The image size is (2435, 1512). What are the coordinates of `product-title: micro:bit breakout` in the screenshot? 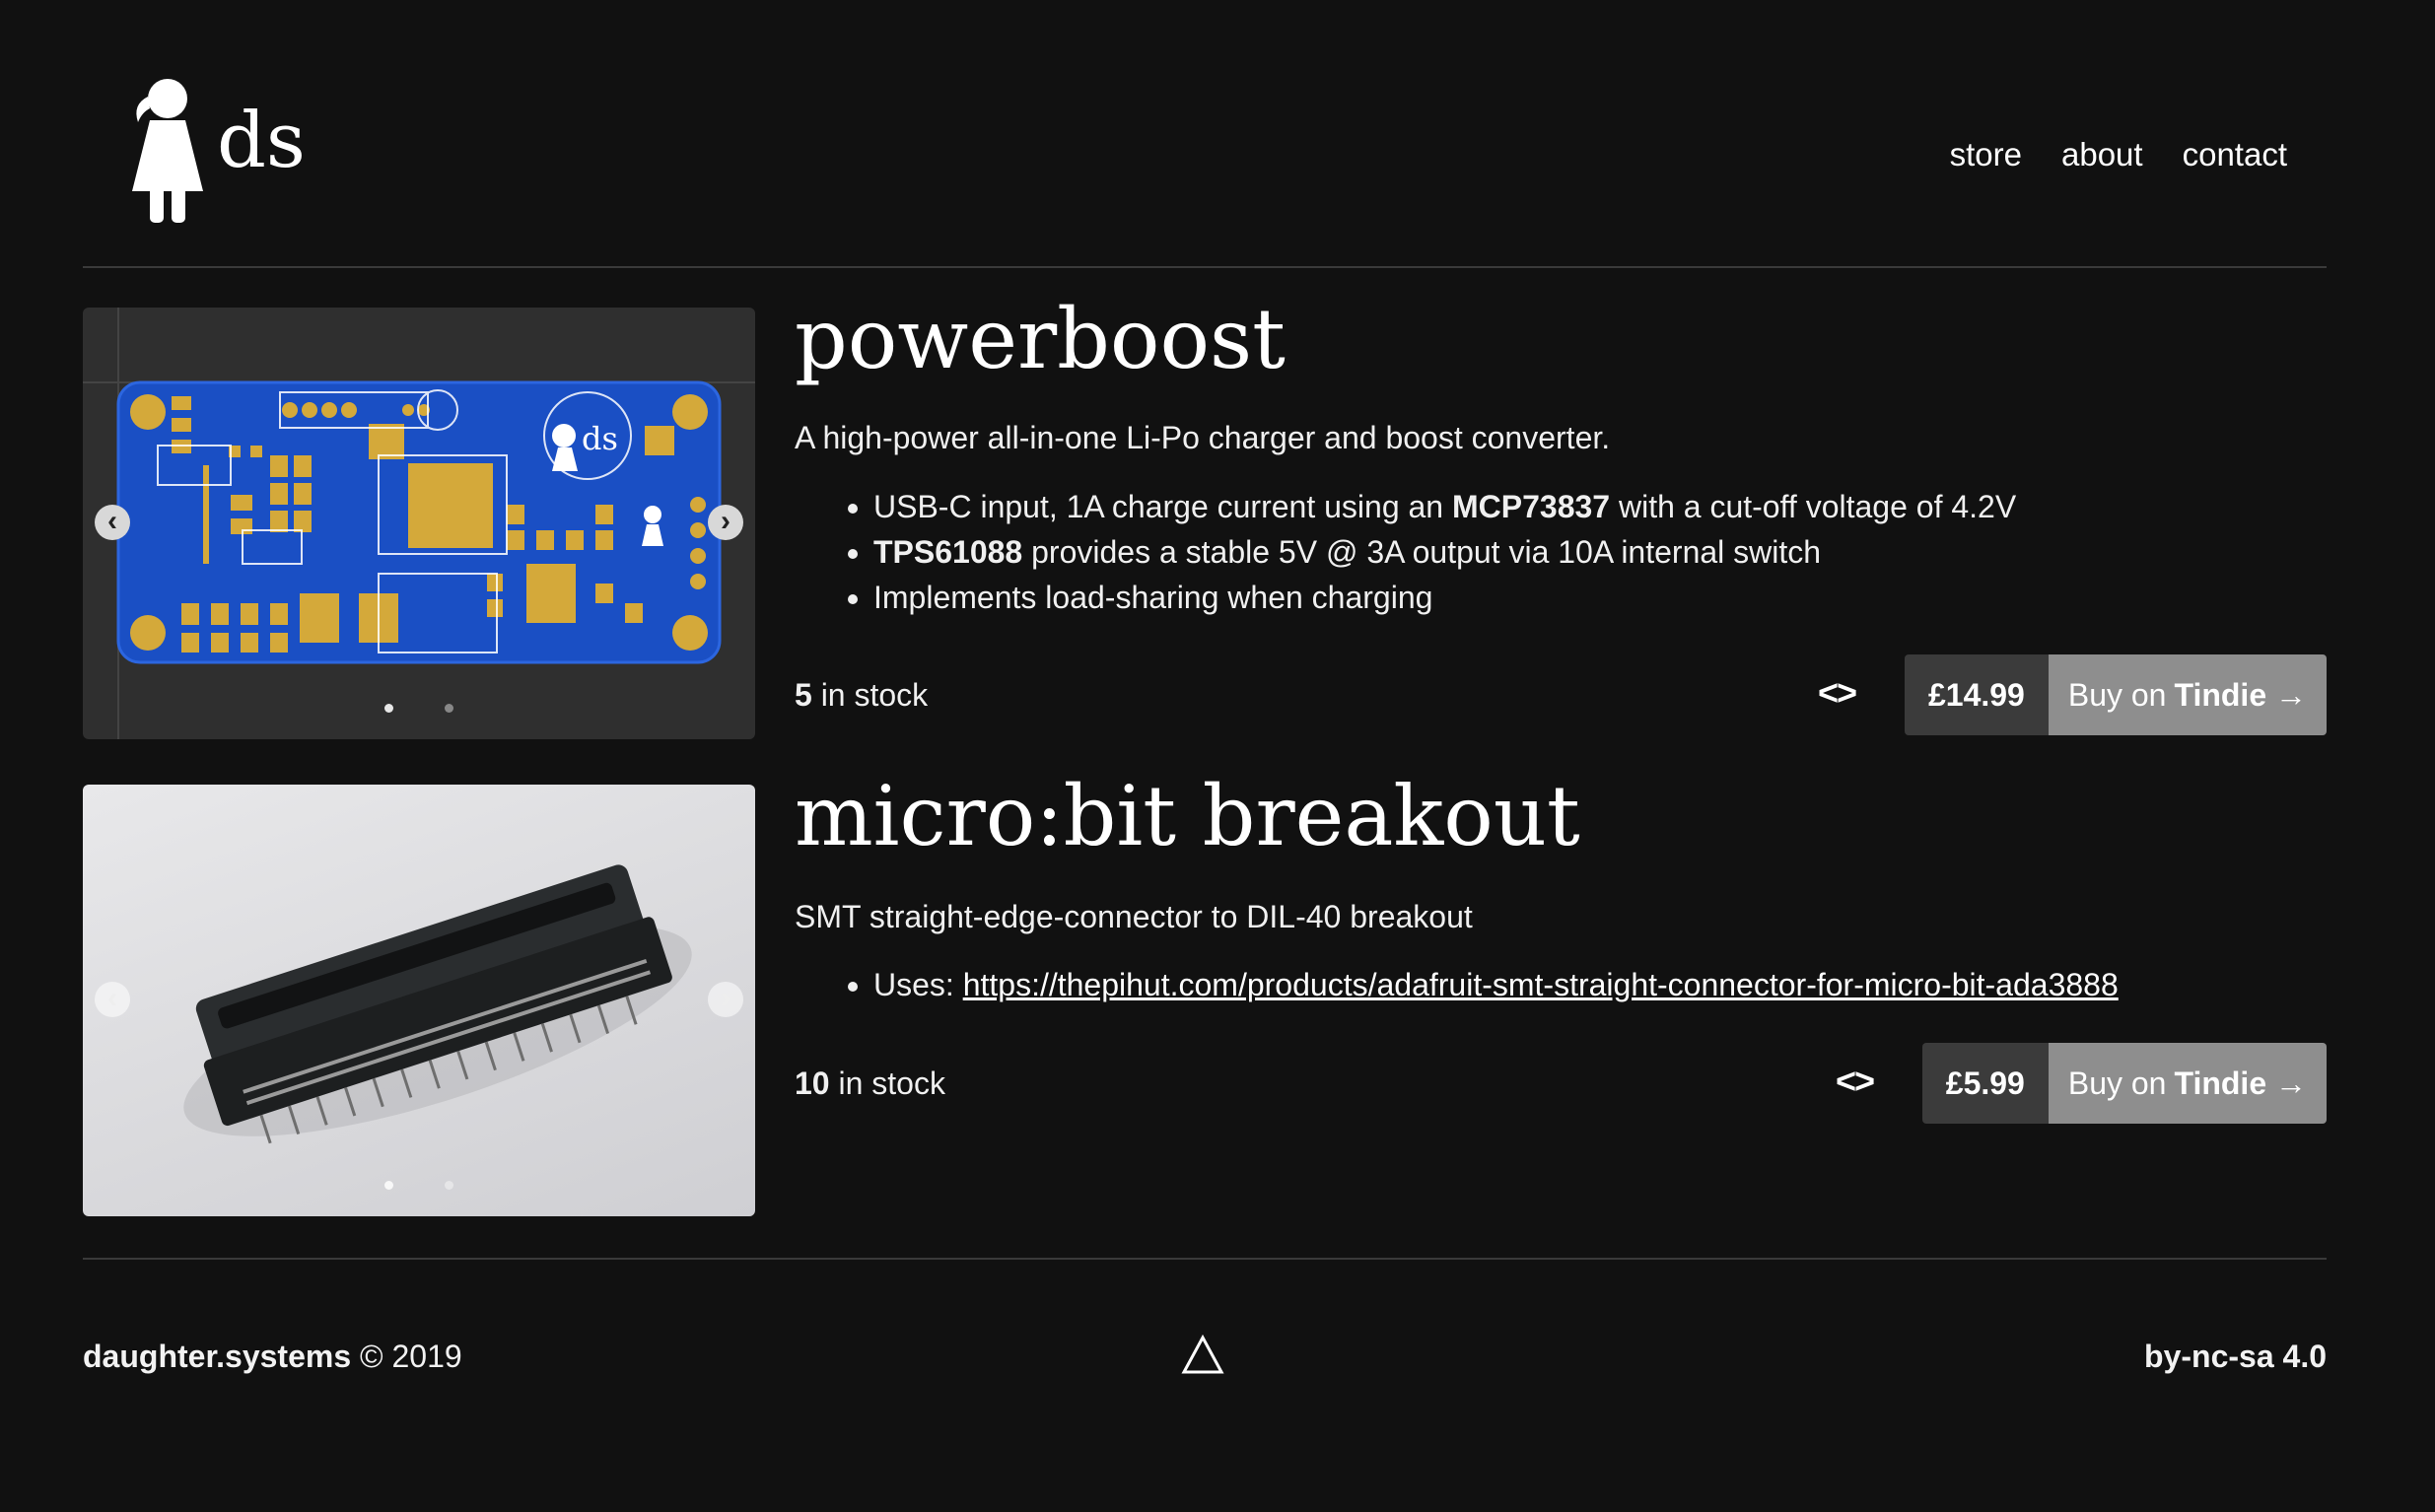 It's located at (1188, 816).